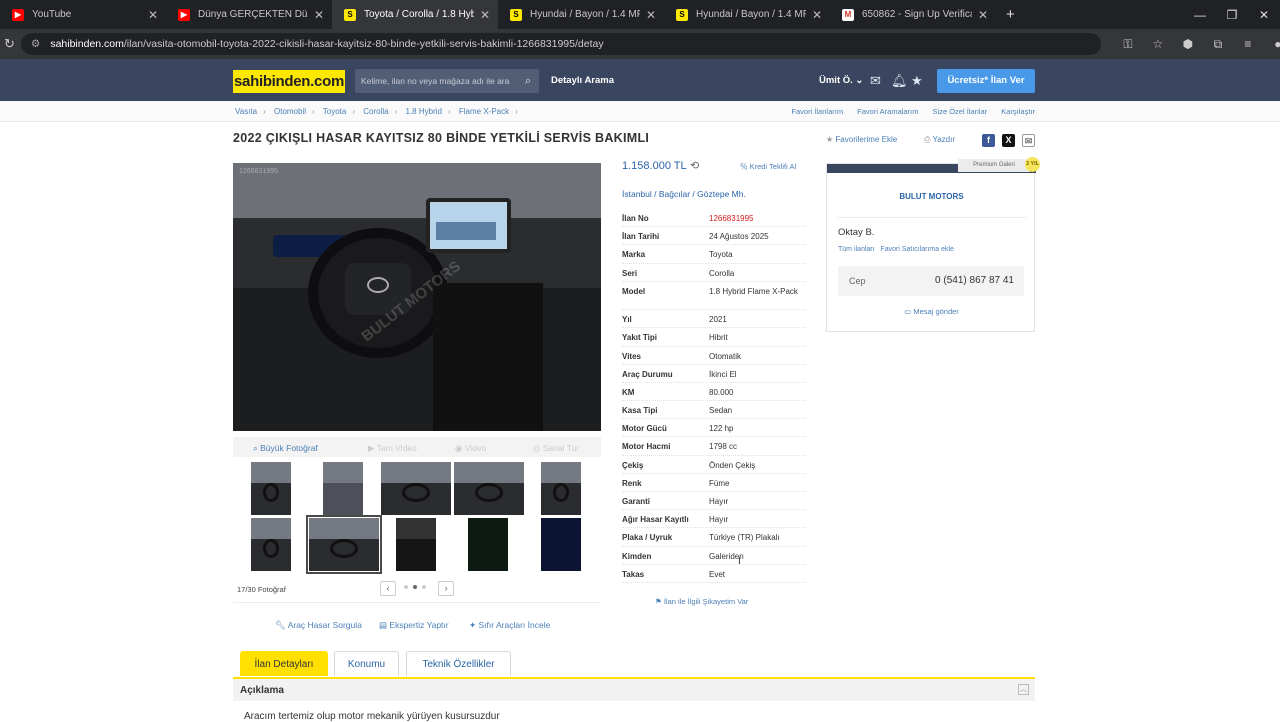 This screenshot has height=722, width=1280. I want to click on browser-tab: S Hyundai / Bayon / 1.4 MPI / Sty ✕, so click(747, 14).